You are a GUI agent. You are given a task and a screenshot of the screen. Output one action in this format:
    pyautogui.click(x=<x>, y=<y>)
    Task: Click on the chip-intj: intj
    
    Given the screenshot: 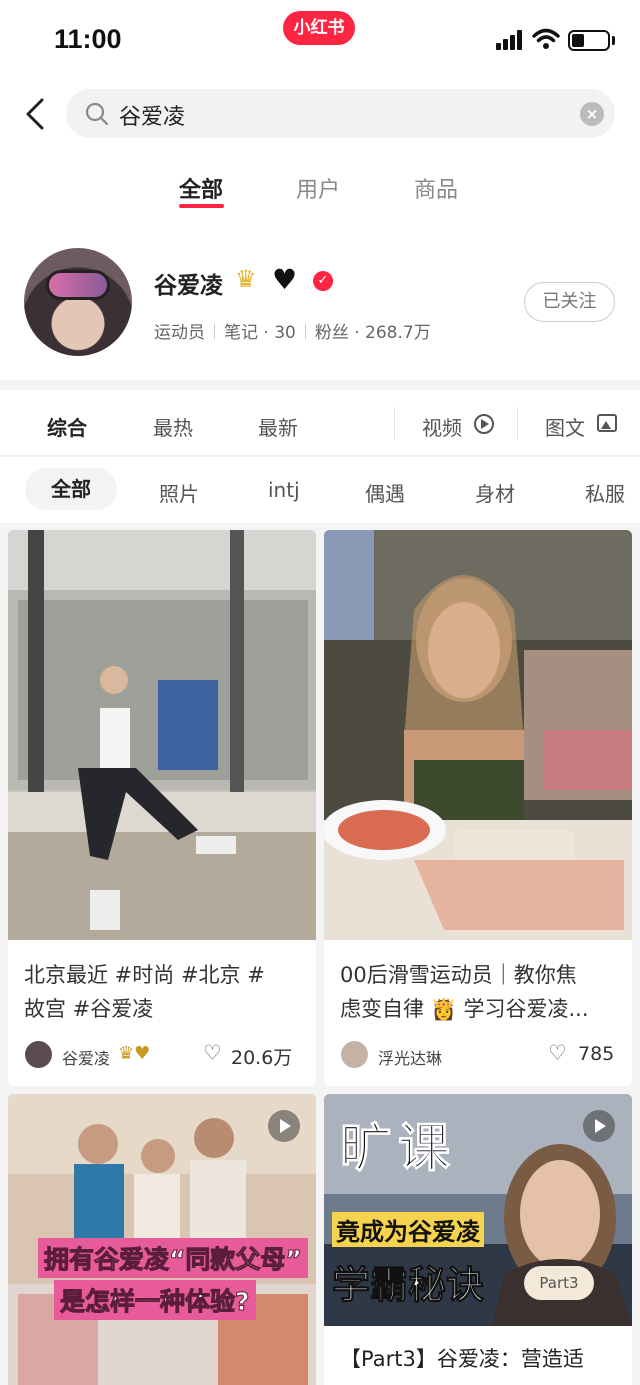 What is the action you would take?
    pyautogui.click(x=284, y=490)
    